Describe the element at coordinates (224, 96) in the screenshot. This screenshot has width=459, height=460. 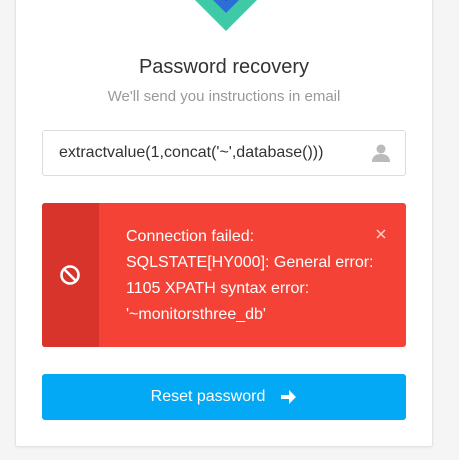
I see `page-subtitle: We'll send you instructions in email` at that location.